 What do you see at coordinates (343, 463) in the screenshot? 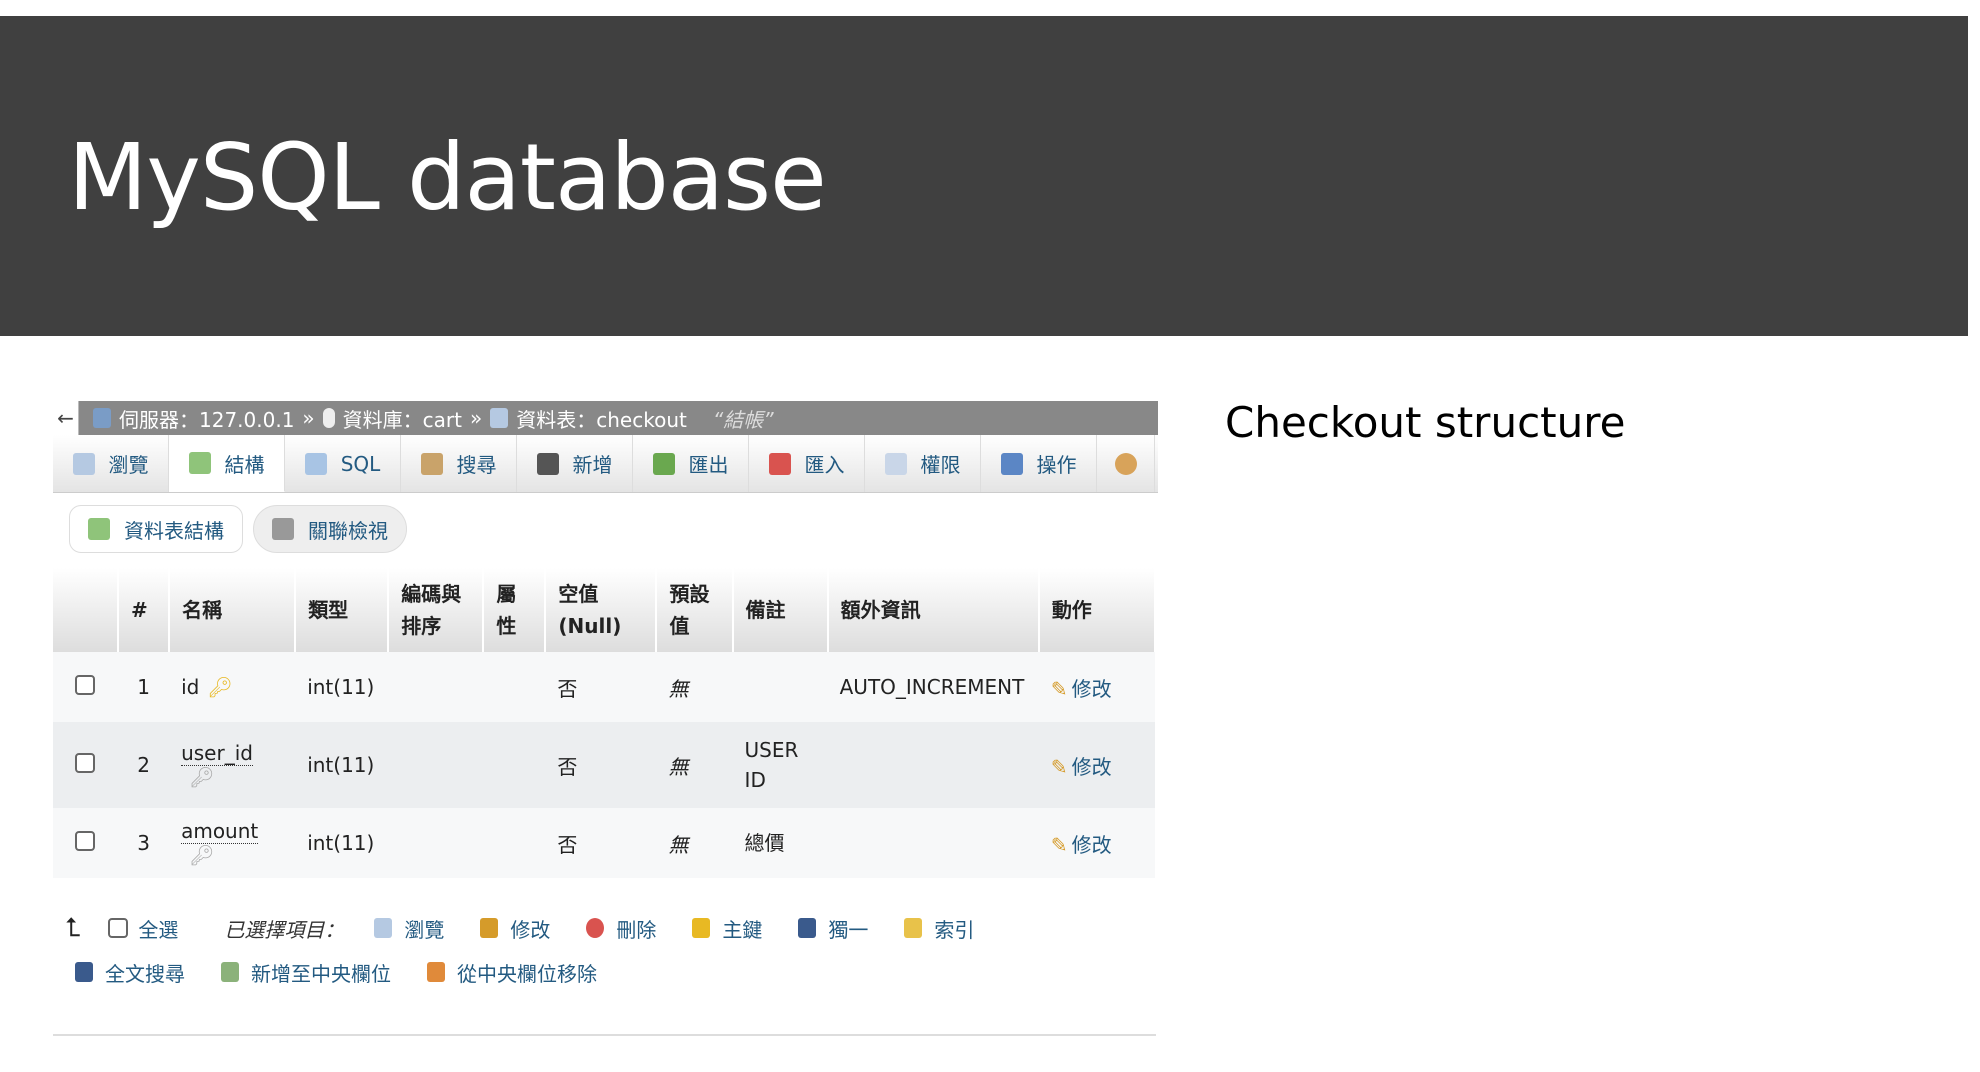
I see `tab-sql: SQL` at bounding box center [343, 463].